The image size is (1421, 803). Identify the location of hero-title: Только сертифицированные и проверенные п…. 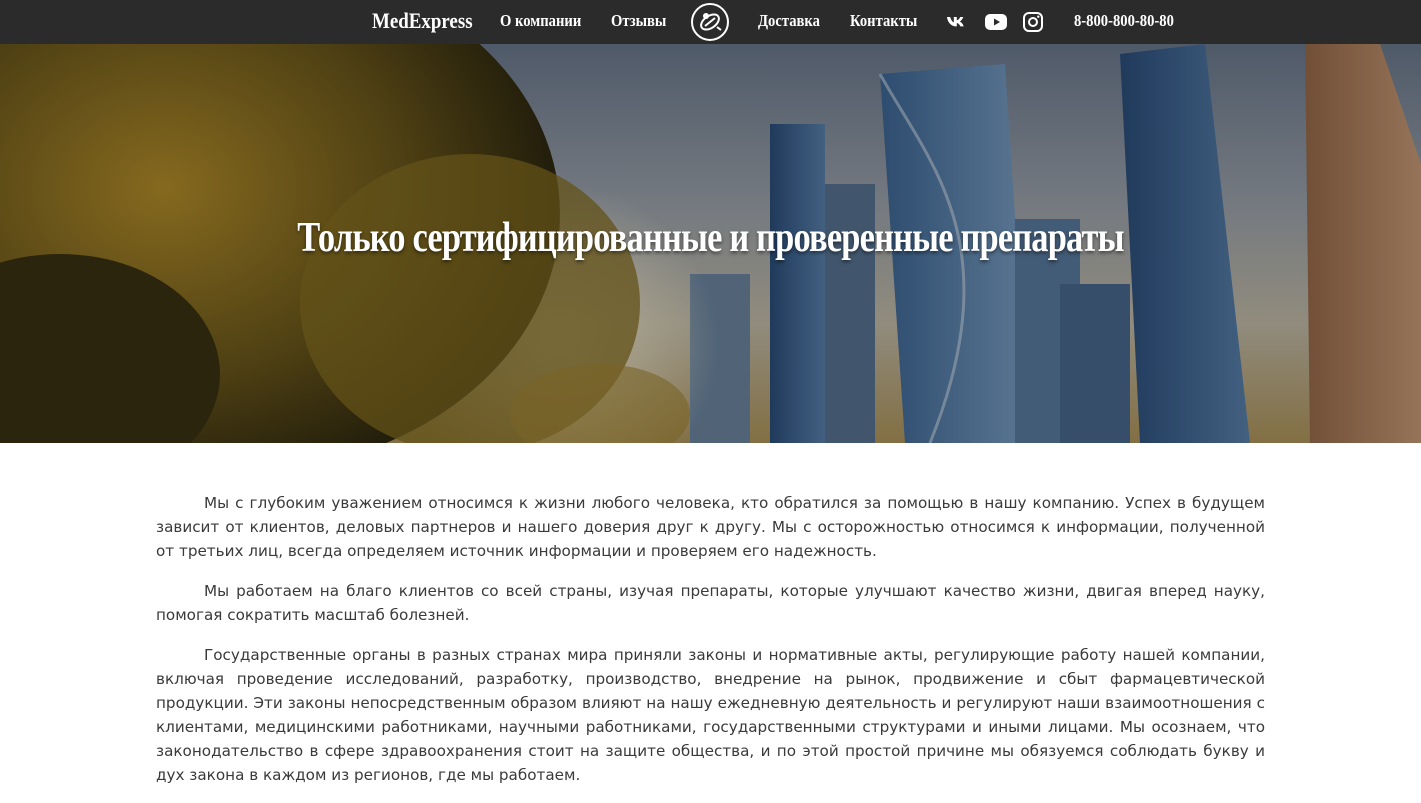
(710, 238).